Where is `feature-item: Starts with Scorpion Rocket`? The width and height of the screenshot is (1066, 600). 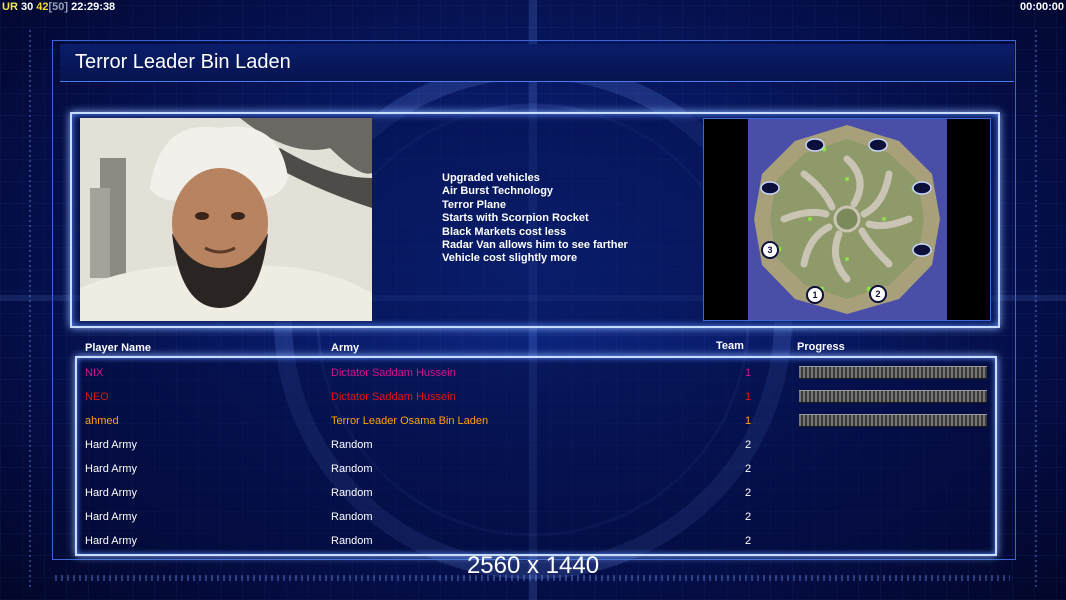
feature-item: Starts with Scorpion Rocket is located at coordinates (515, 218).